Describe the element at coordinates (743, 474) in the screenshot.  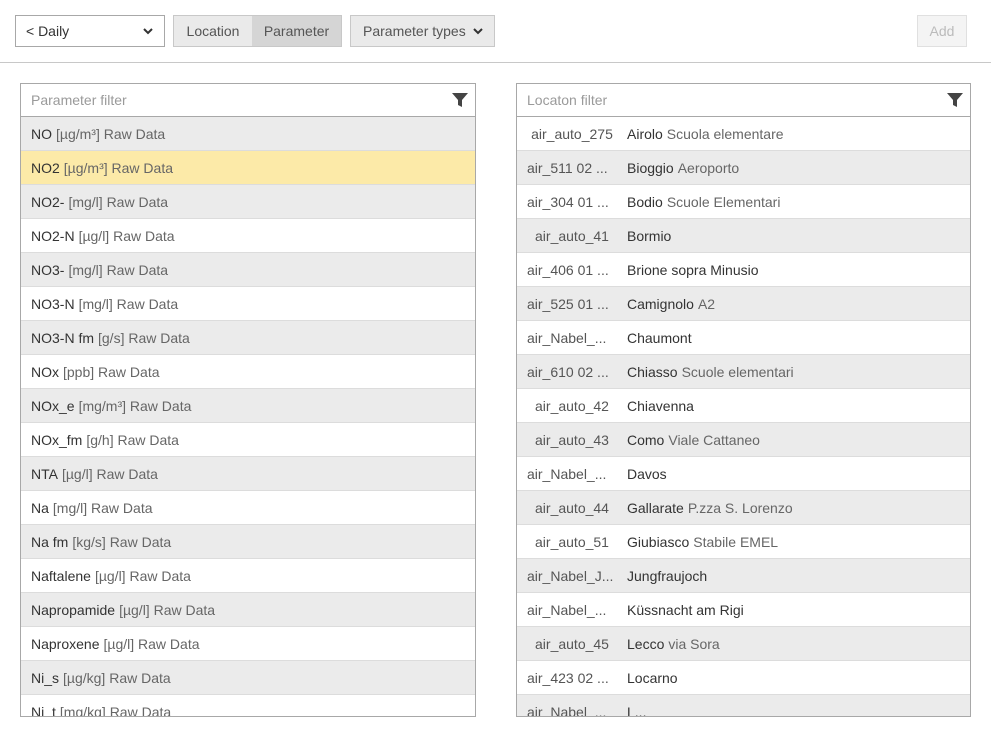
I see `list-item: air_Nabel_... Davos` at that location.